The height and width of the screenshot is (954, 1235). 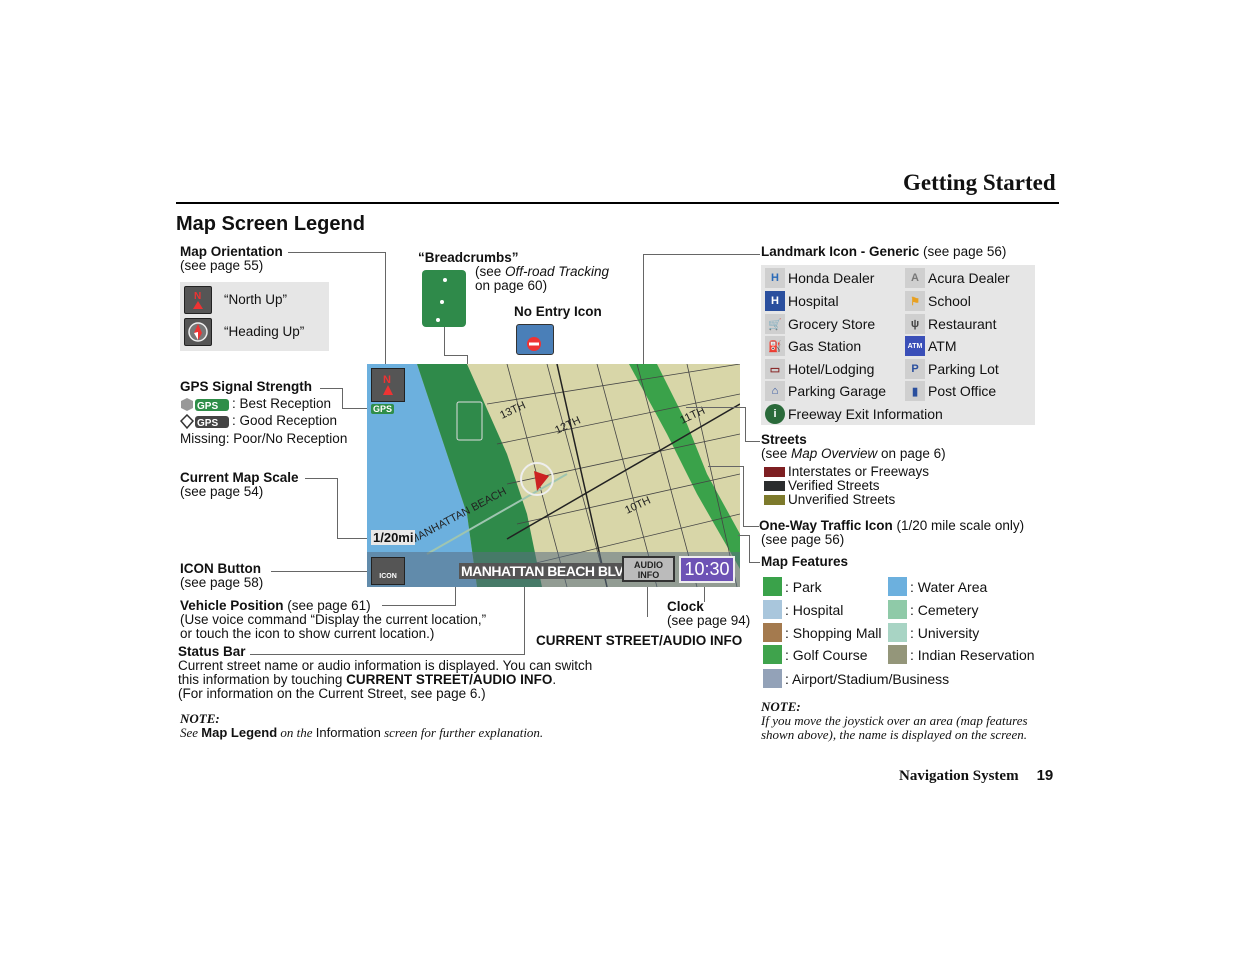 What do you see at coordinates (856, 678) in the screenshot?
I see `feature-airport: : Airport/Stadium/Business` at bounding box center [856, 678].